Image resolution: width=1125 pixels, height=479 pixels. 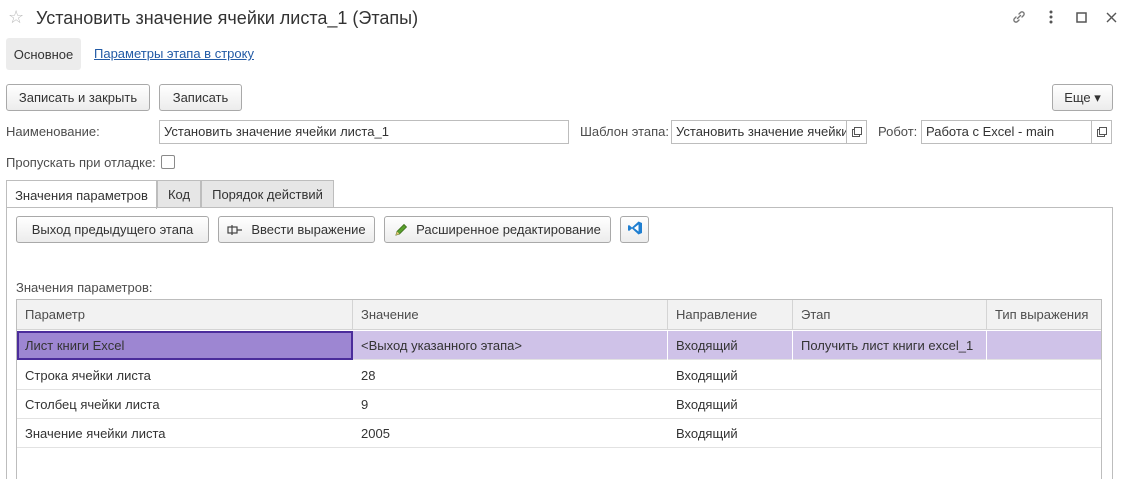 What do you see at coordinates (1006, 132) in the screenshot?
I see `robot-input: Работа с Excel - main` at bounding box center [1006, 132].